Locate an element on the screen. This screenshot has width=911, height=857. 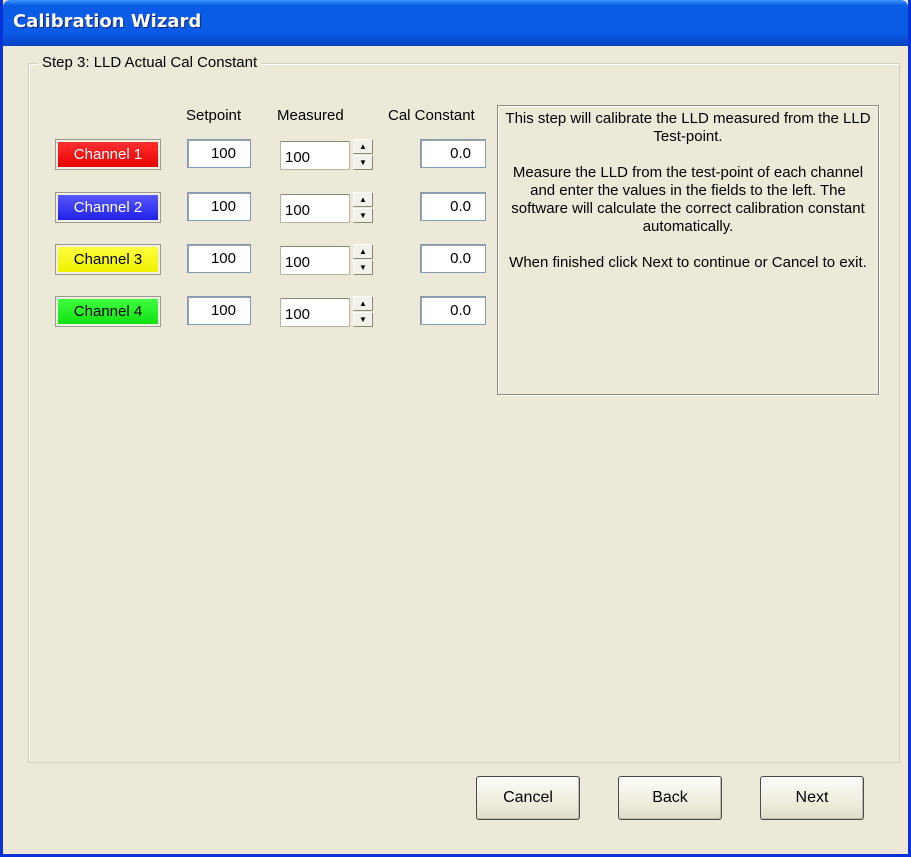
back-button: Back is located at coordinates (670, 798).